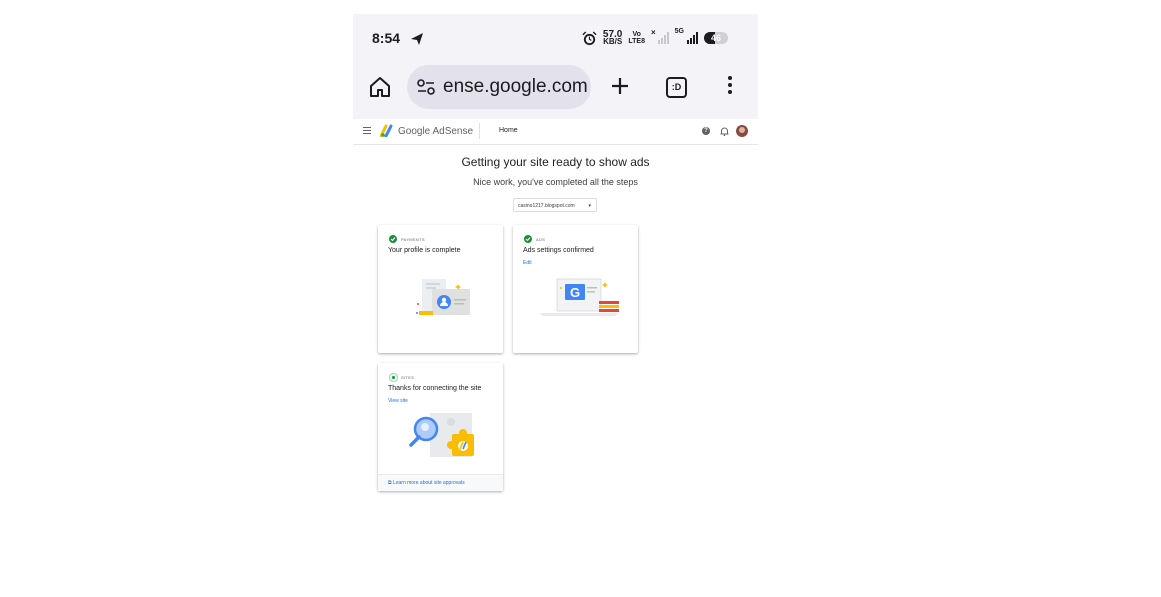 The image size is (1161, 597). I want to click on hamburger-menu-icon, so click(367, 130).